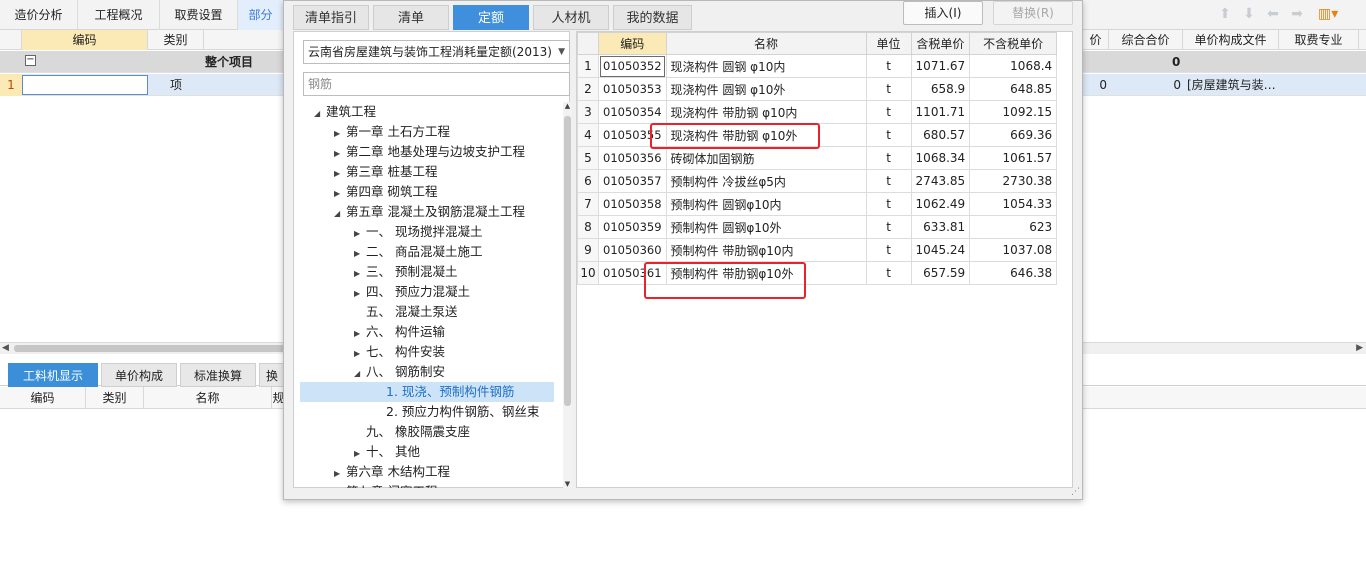  I want to click on tree-node: ◢ 建筑工程, so click(345, 112).